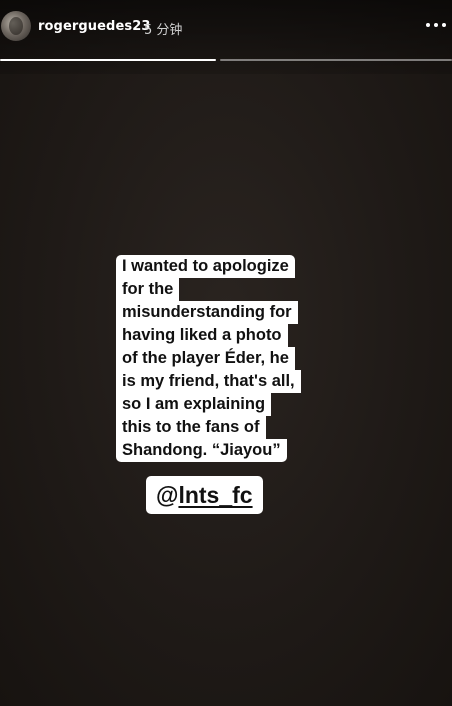  Describe the element at coordinates (207, 312) in the screenshot. I see `caption-line: misunderstanding for` at that location.